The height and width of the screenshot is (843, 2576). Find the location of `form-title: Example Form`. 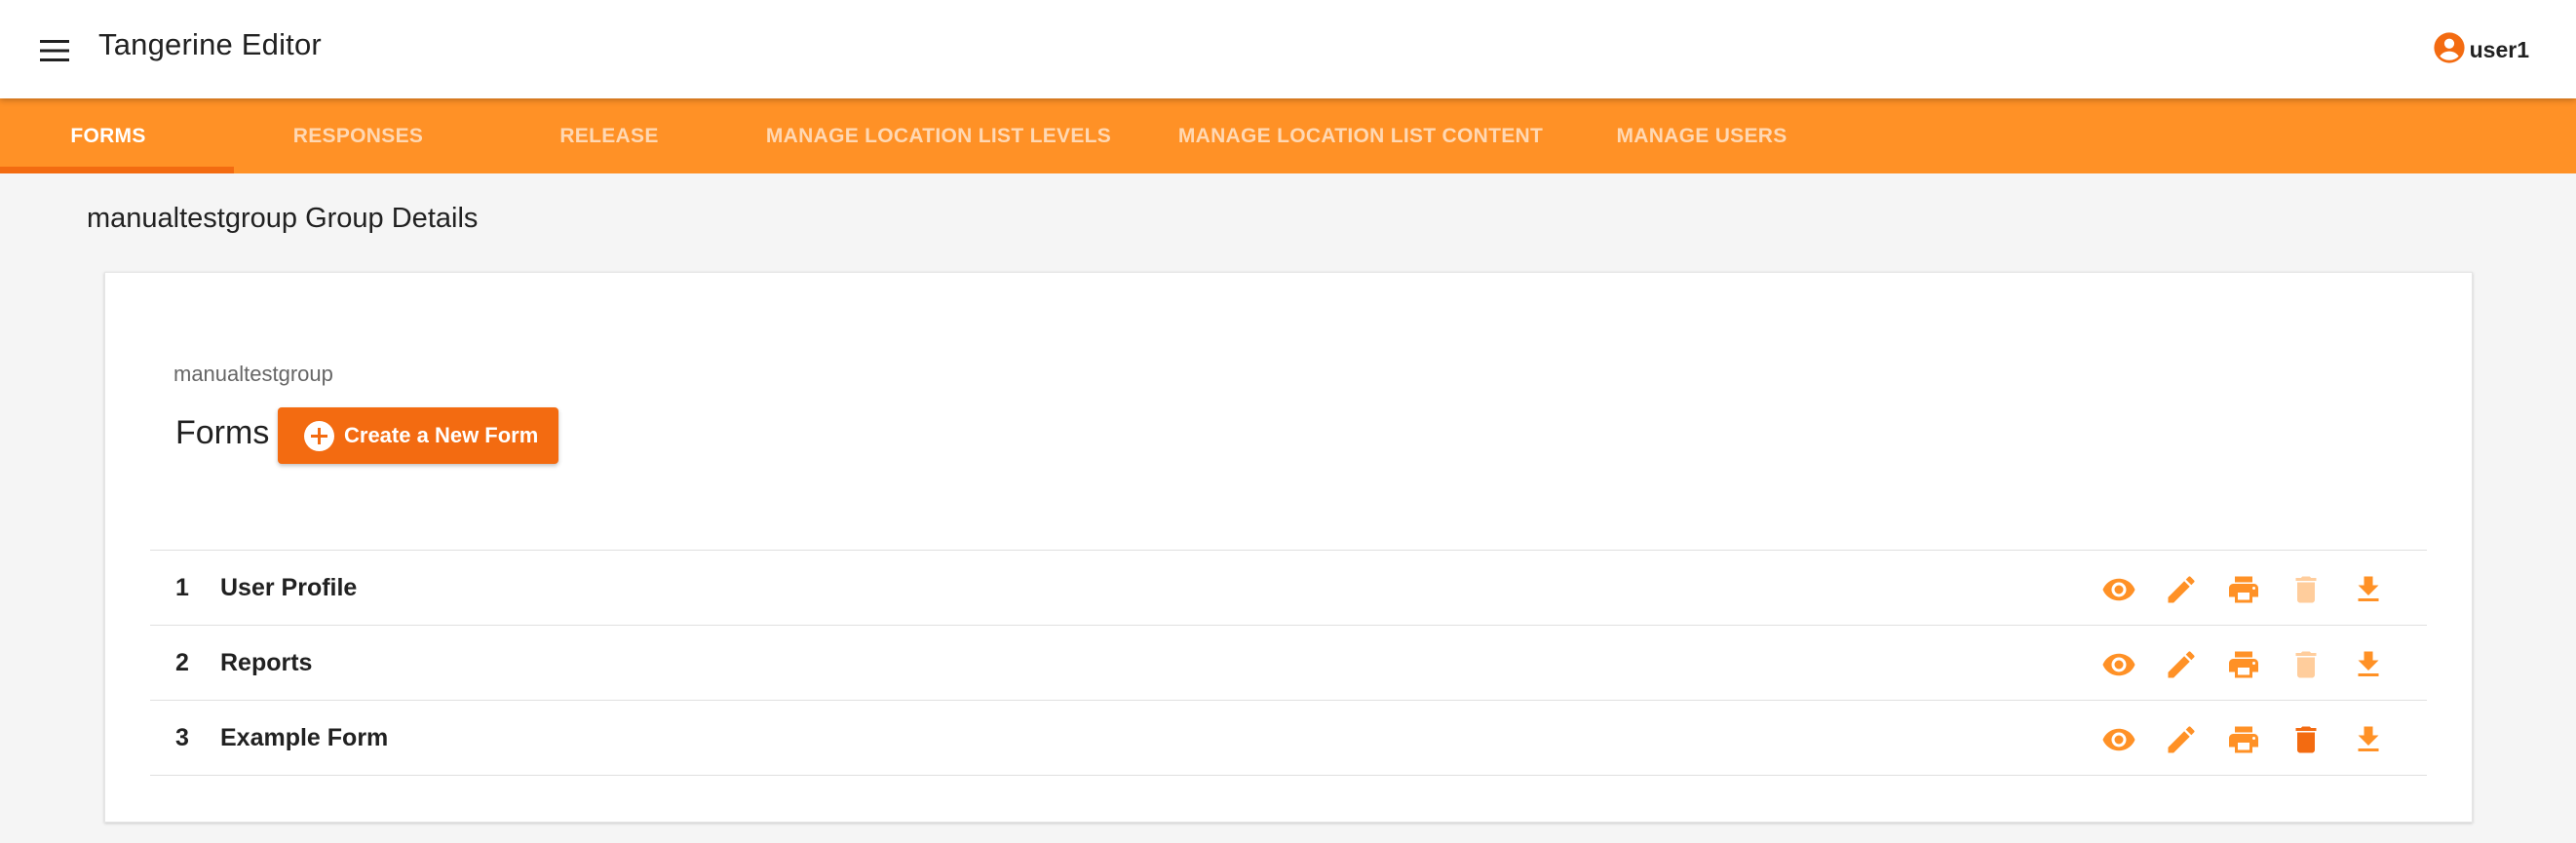

form-title: Example Form is located at coordinates (304, 738).